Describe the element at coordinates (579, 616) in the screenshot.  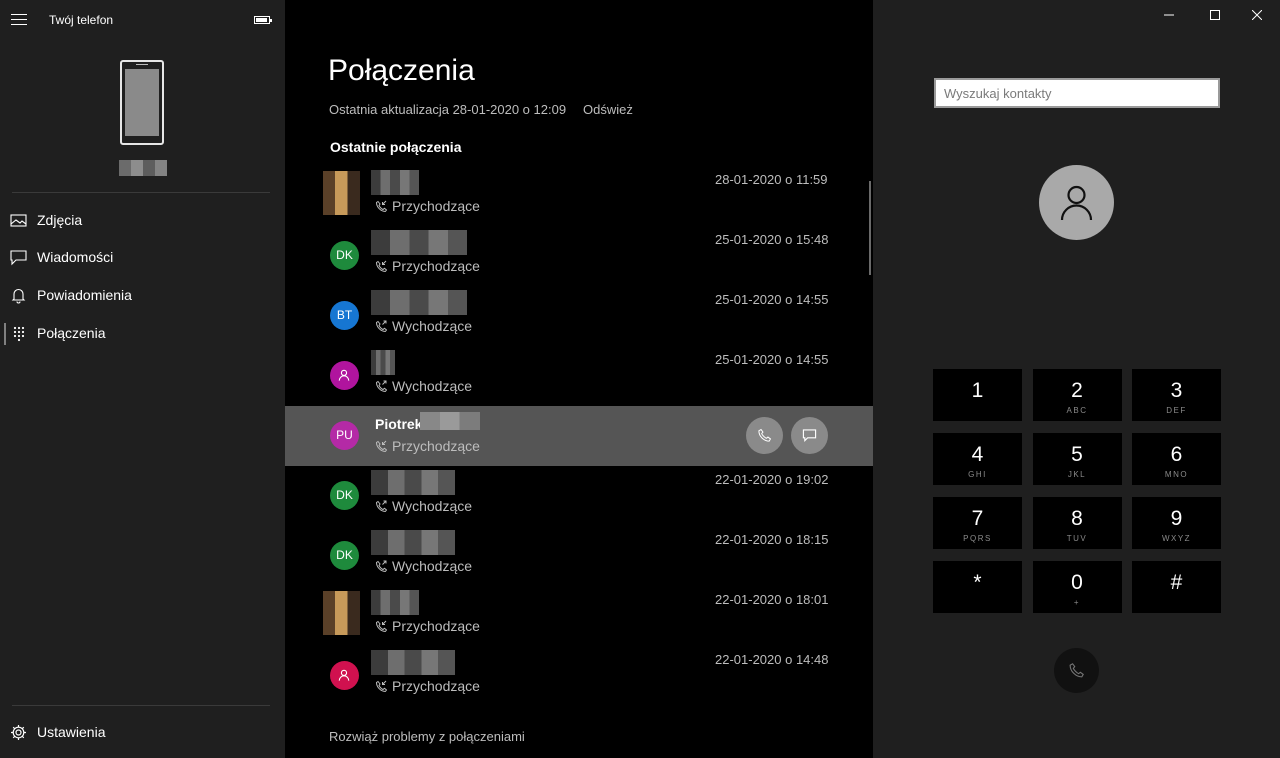
I see `call-row: Przychodzące 22-01-2020 o 18:01` at that location.